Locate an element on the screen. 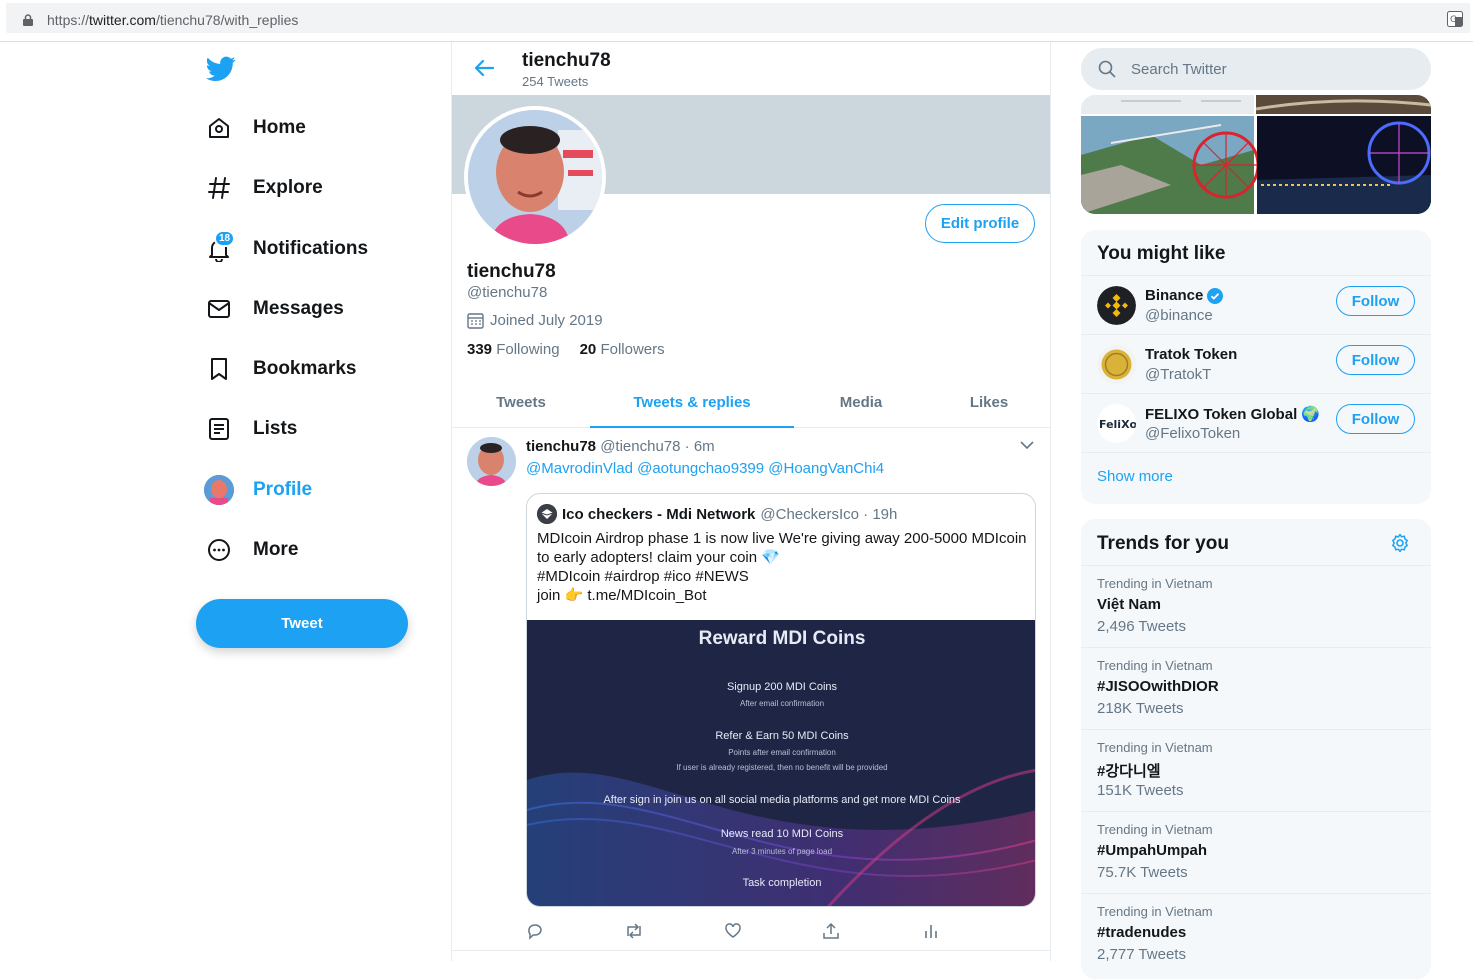 The image size is (1473, 979). edit-profile-button: Edit profile is located at coordinates (980, 223).